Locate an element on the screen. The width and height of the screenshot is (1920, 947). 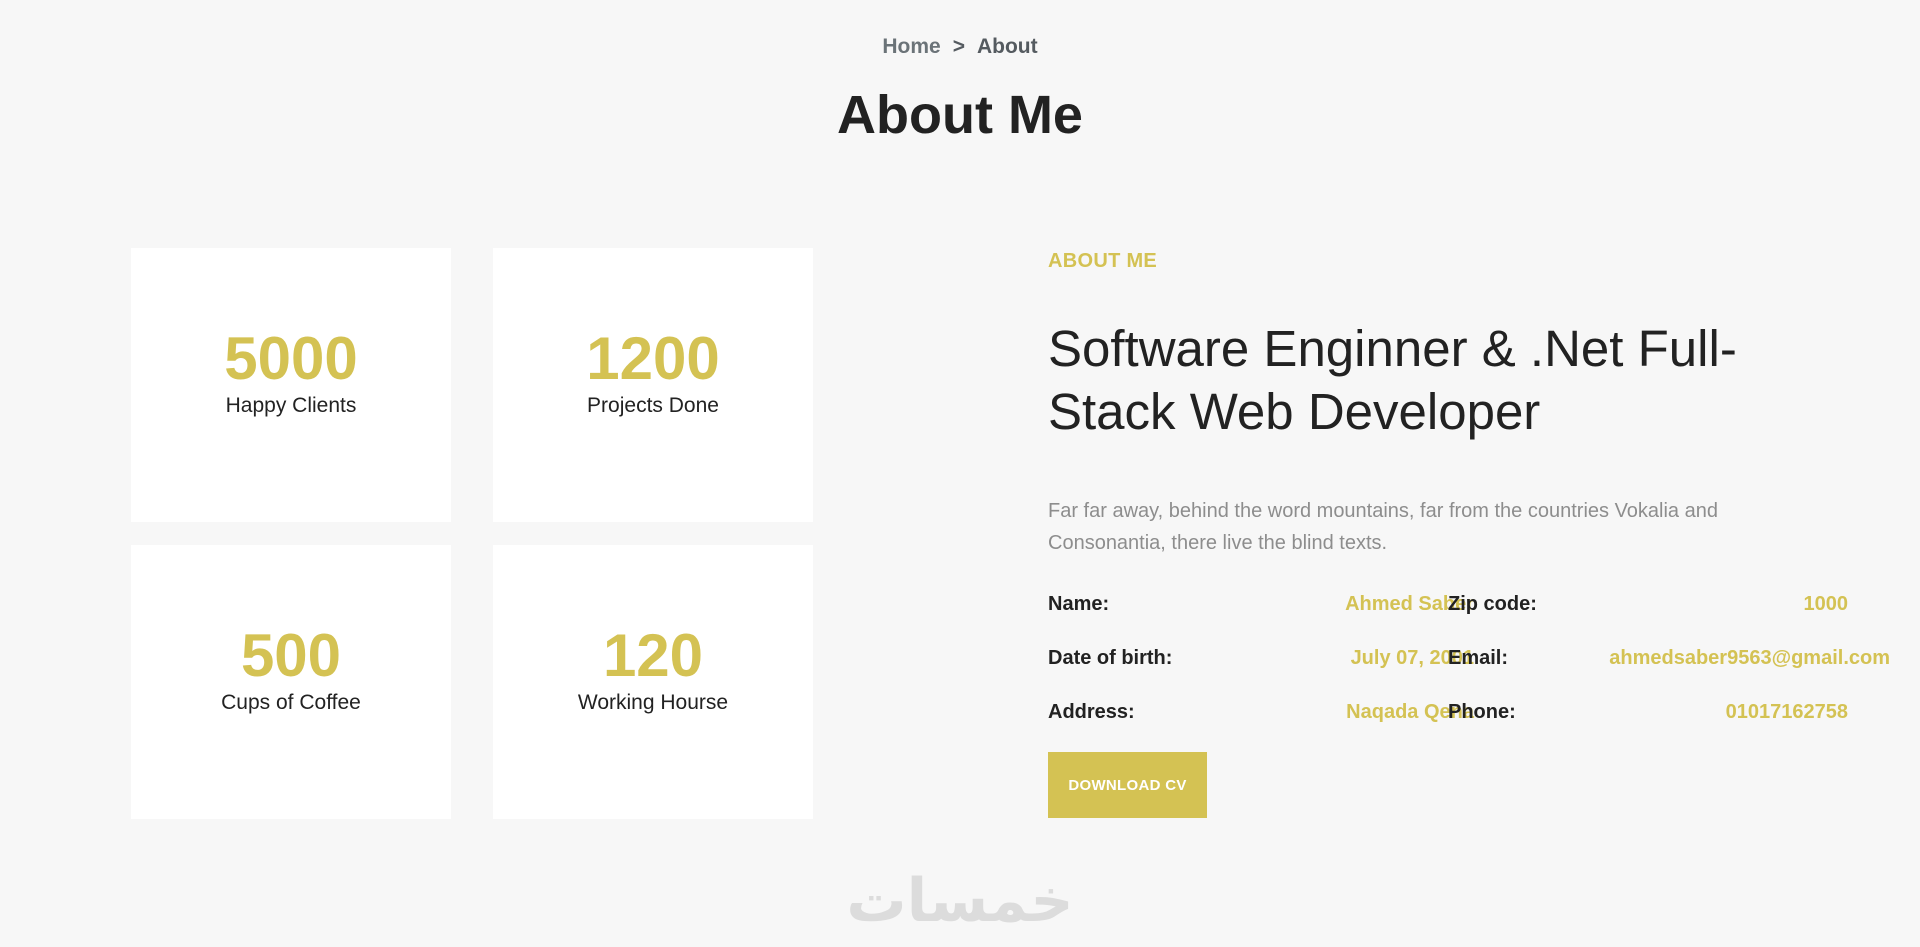
stat-label: Projects Done is located at coordinates (653, 405).